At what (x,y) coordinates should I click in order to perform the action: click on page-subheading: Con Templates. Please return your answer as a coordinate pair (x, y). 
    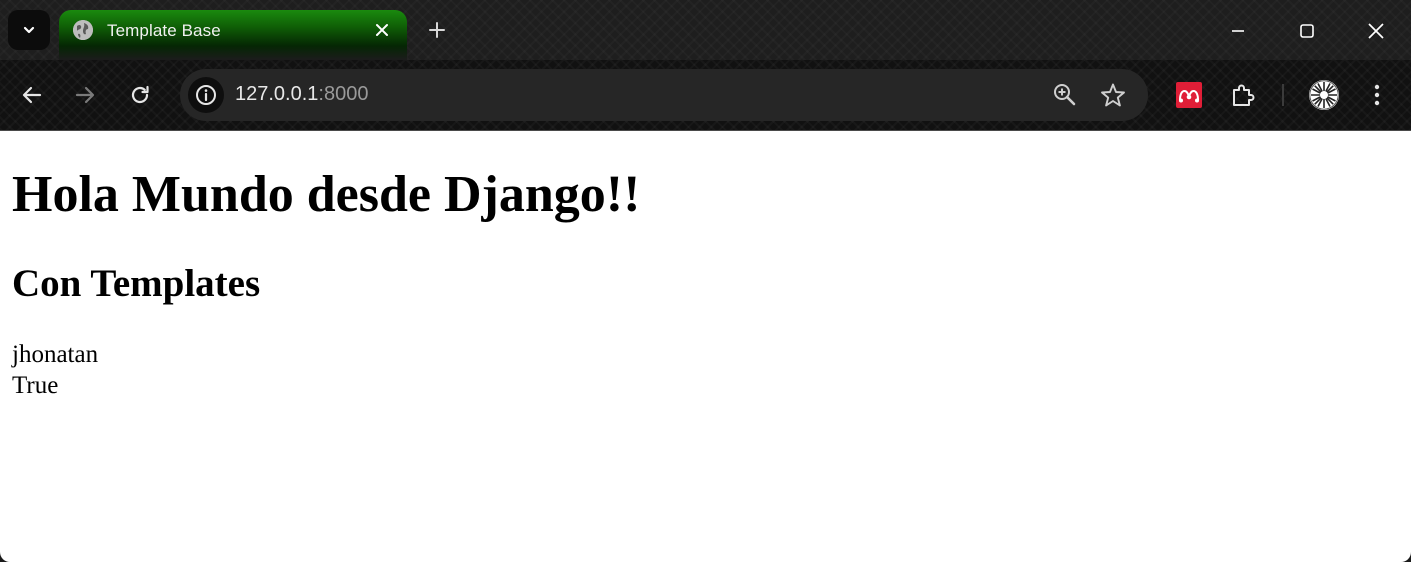
    Looking at the image, I should click on (136, 283).